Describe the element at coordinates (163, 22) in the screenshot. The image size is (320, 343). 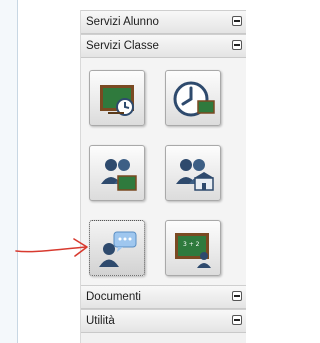
I see `section-servizi-alunno: Servizi Alunno` at that location.